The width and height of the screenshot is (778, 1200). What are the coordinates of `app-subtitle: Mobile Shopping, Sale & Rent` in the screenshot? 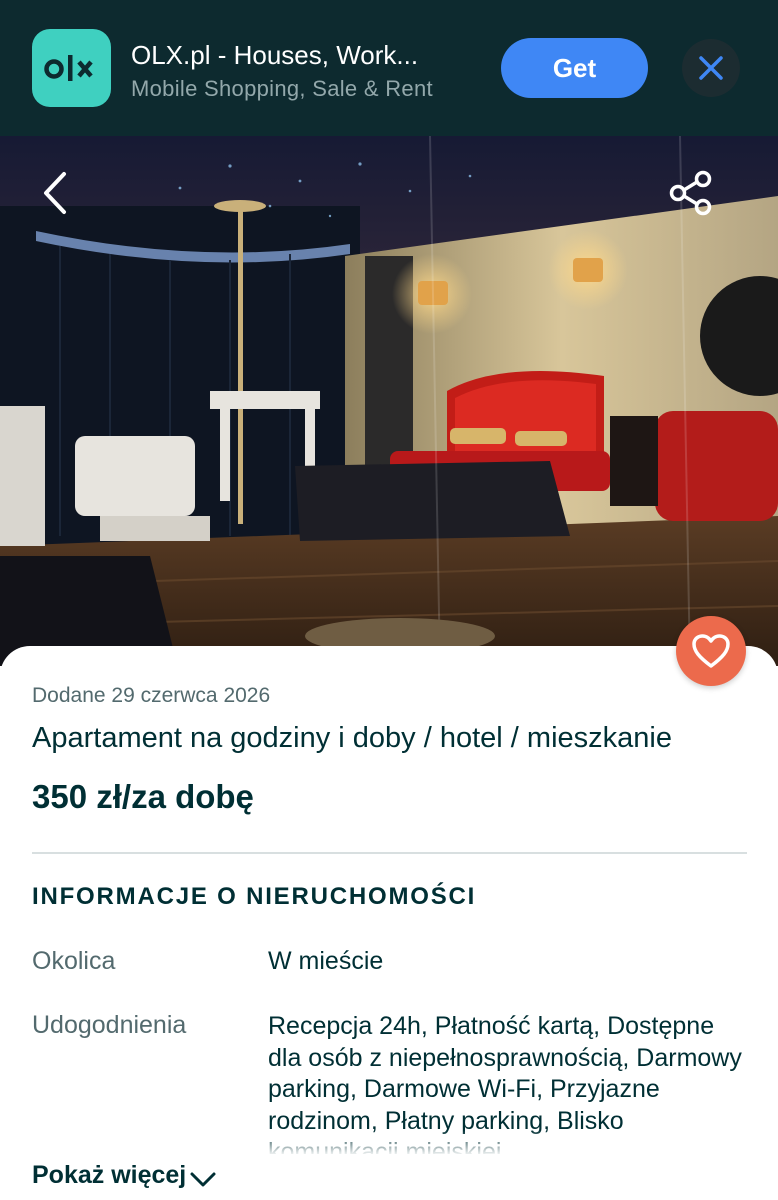 It's located at (282, 88).